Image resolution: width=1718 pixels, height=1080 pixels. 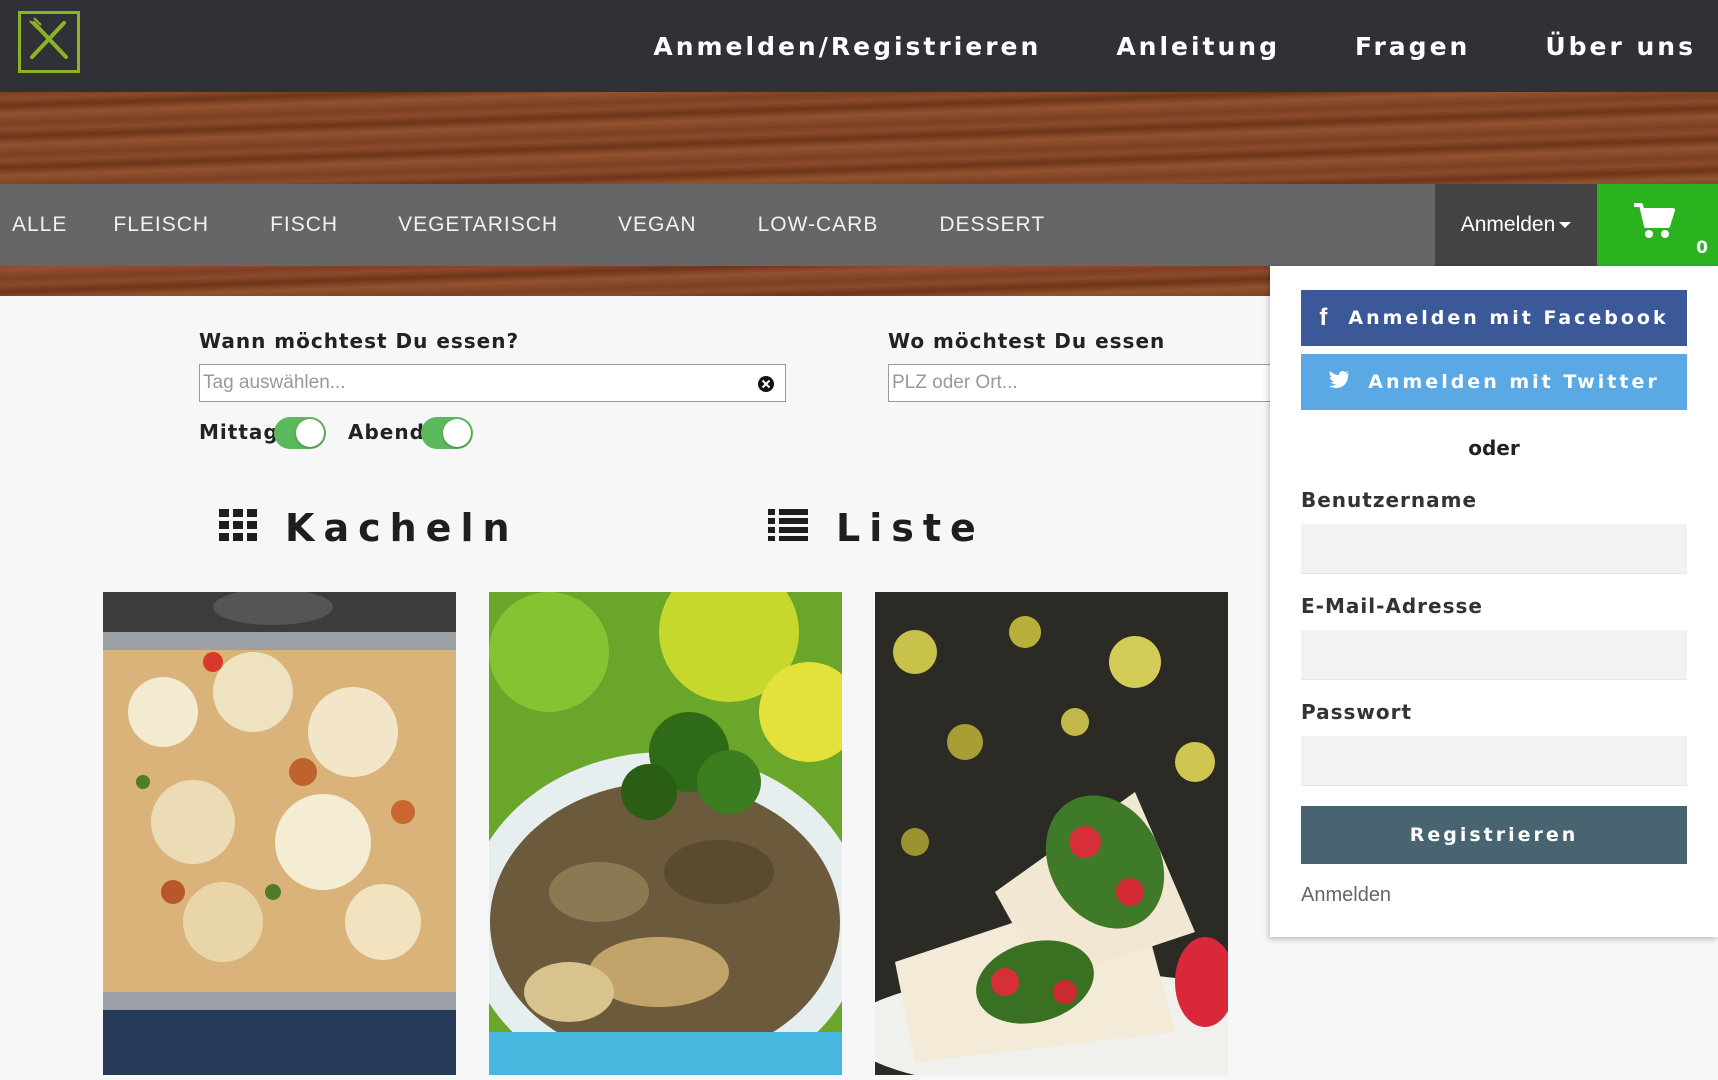 I want to click on password-input, so click(x=1494, y=761).